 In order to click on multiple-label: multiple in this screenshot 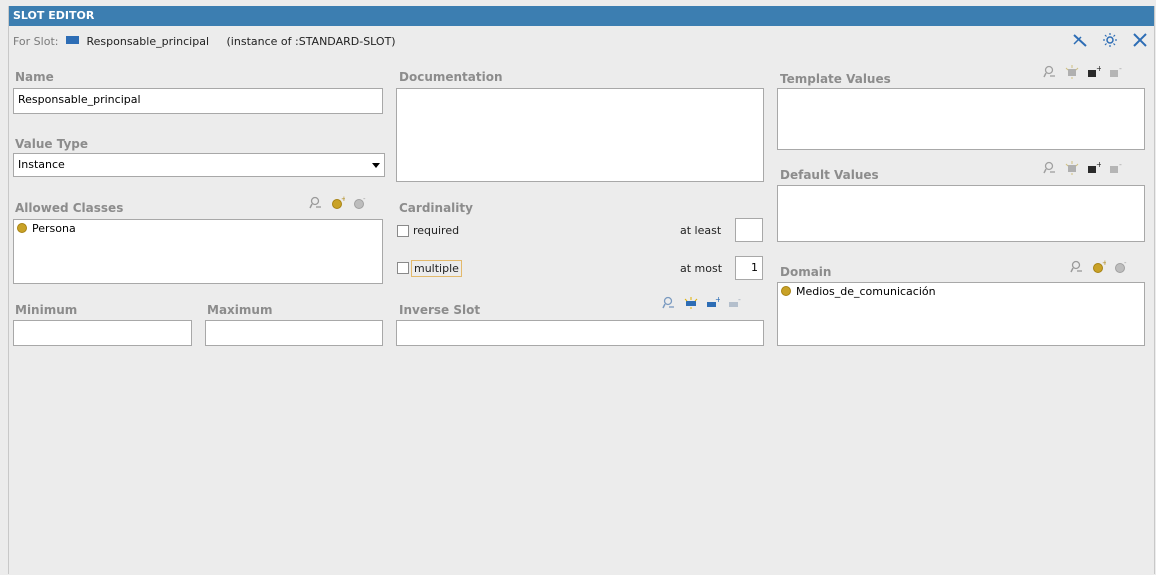, I will do `click(436, 268)`.